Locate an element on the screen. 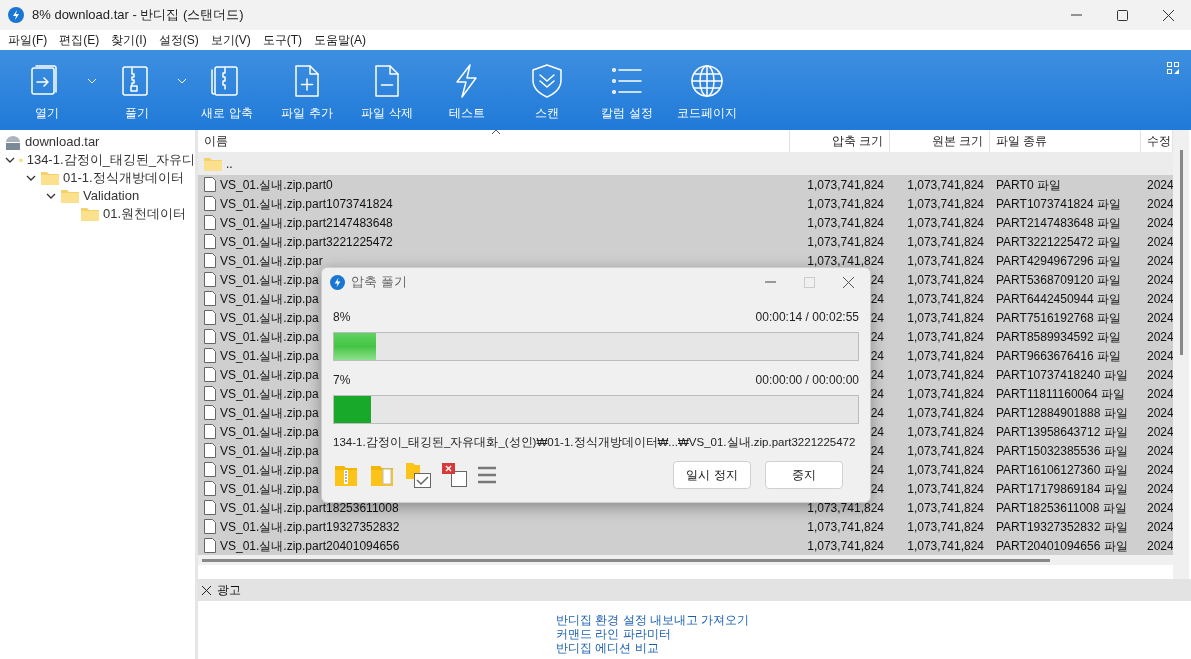 This screenshot has width=1191, height=659. table-cell-text: PART19327352832 파일 is located at coordinates (1062, 527).